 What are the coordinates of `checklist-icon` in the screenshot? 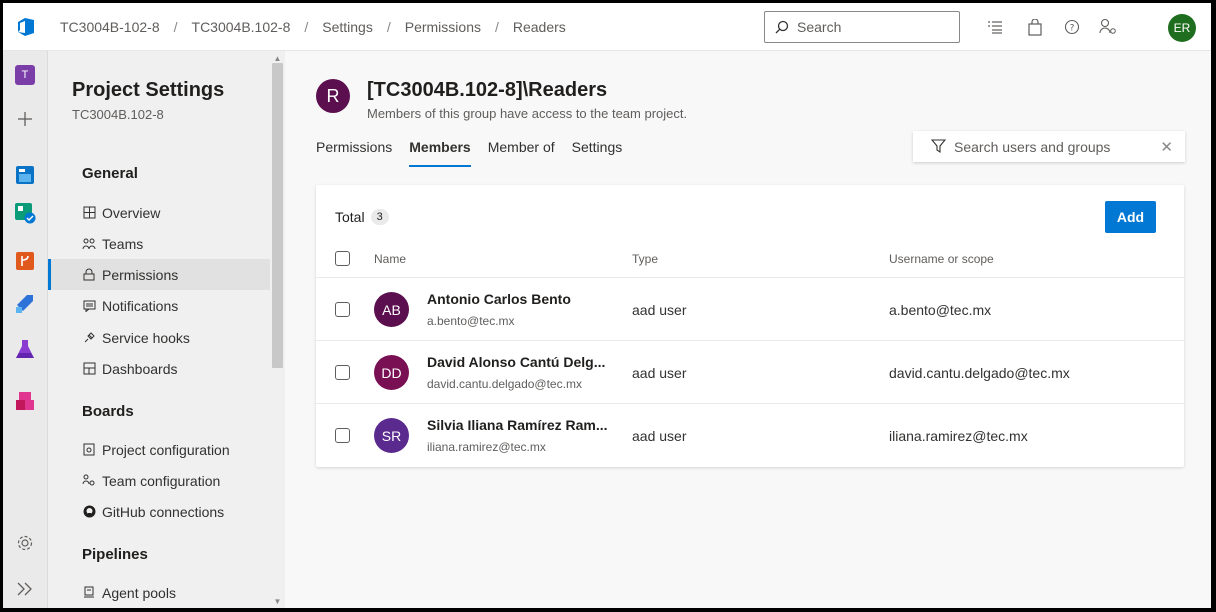 It's located at (995, 27).